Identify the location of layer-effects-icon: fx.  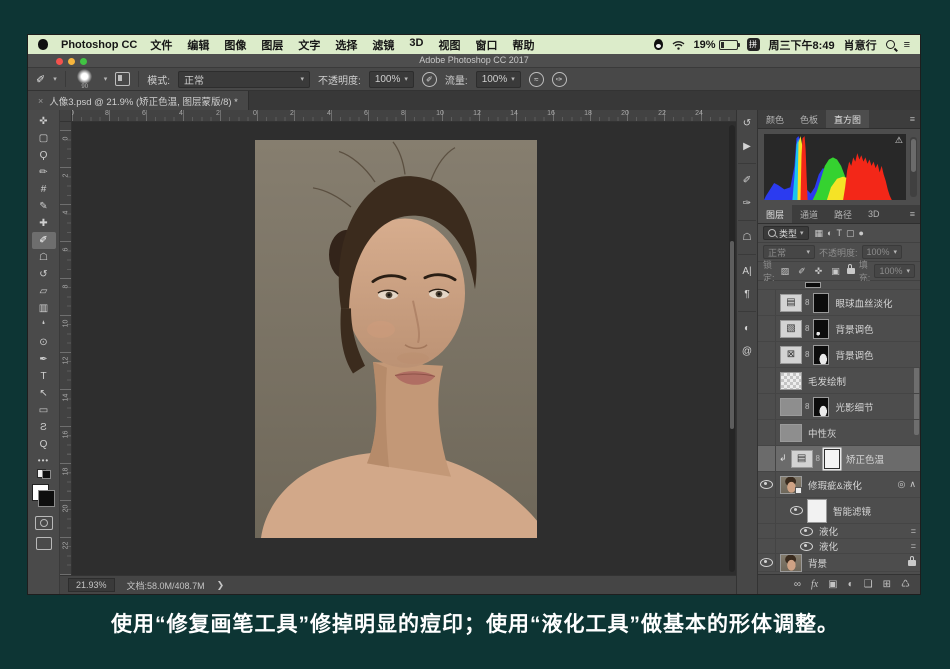
(814, 584).